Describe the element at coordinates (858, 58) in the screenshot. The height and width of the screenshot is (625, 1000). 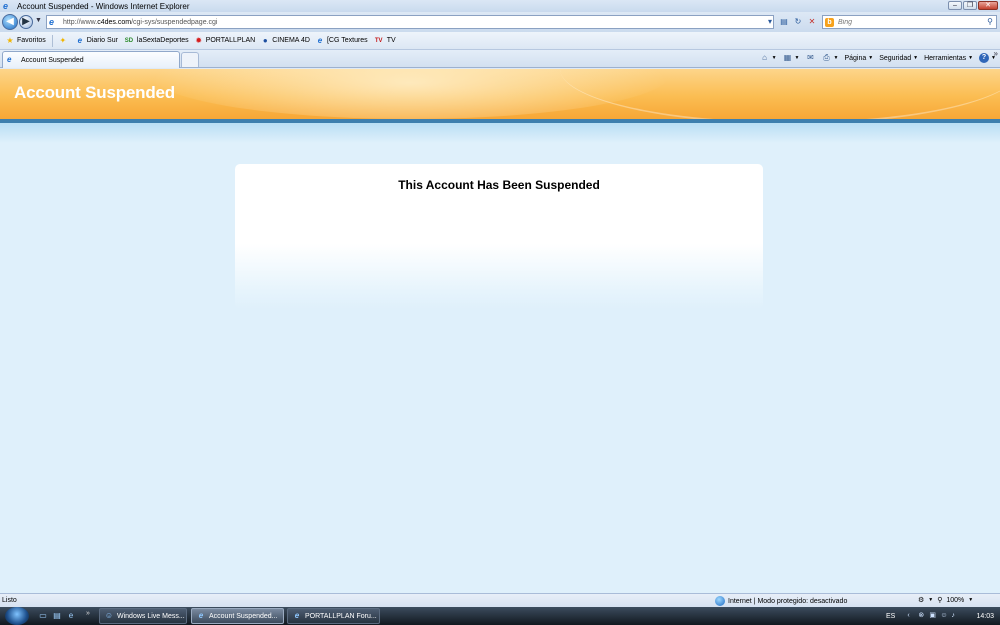
I see `page-menu: Página ▼` at that location.